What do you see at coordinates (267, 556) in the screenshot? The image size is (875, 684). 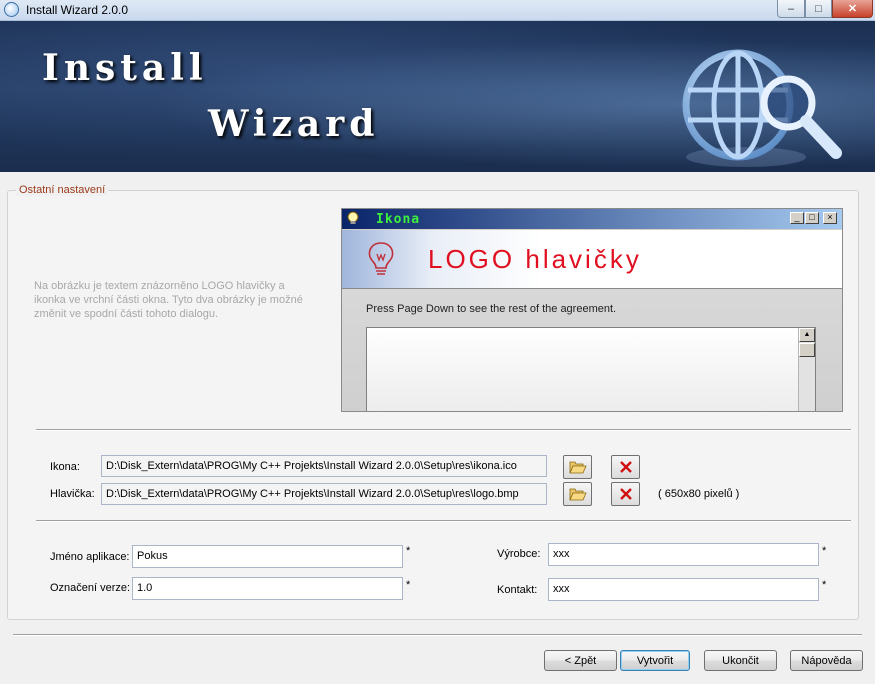 I see `app-name-input: Pokus` at bounding box center [267, 556].